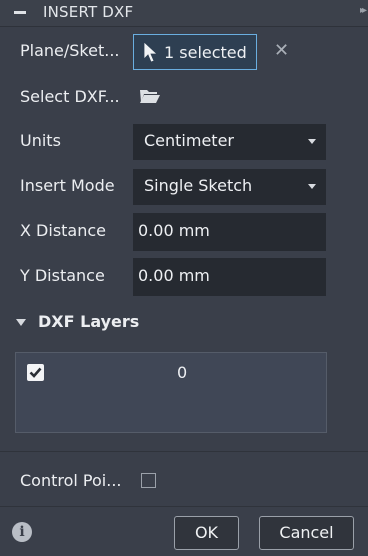 The image size is (368, 556). I want to click on folder-icon, so click(150, 96).